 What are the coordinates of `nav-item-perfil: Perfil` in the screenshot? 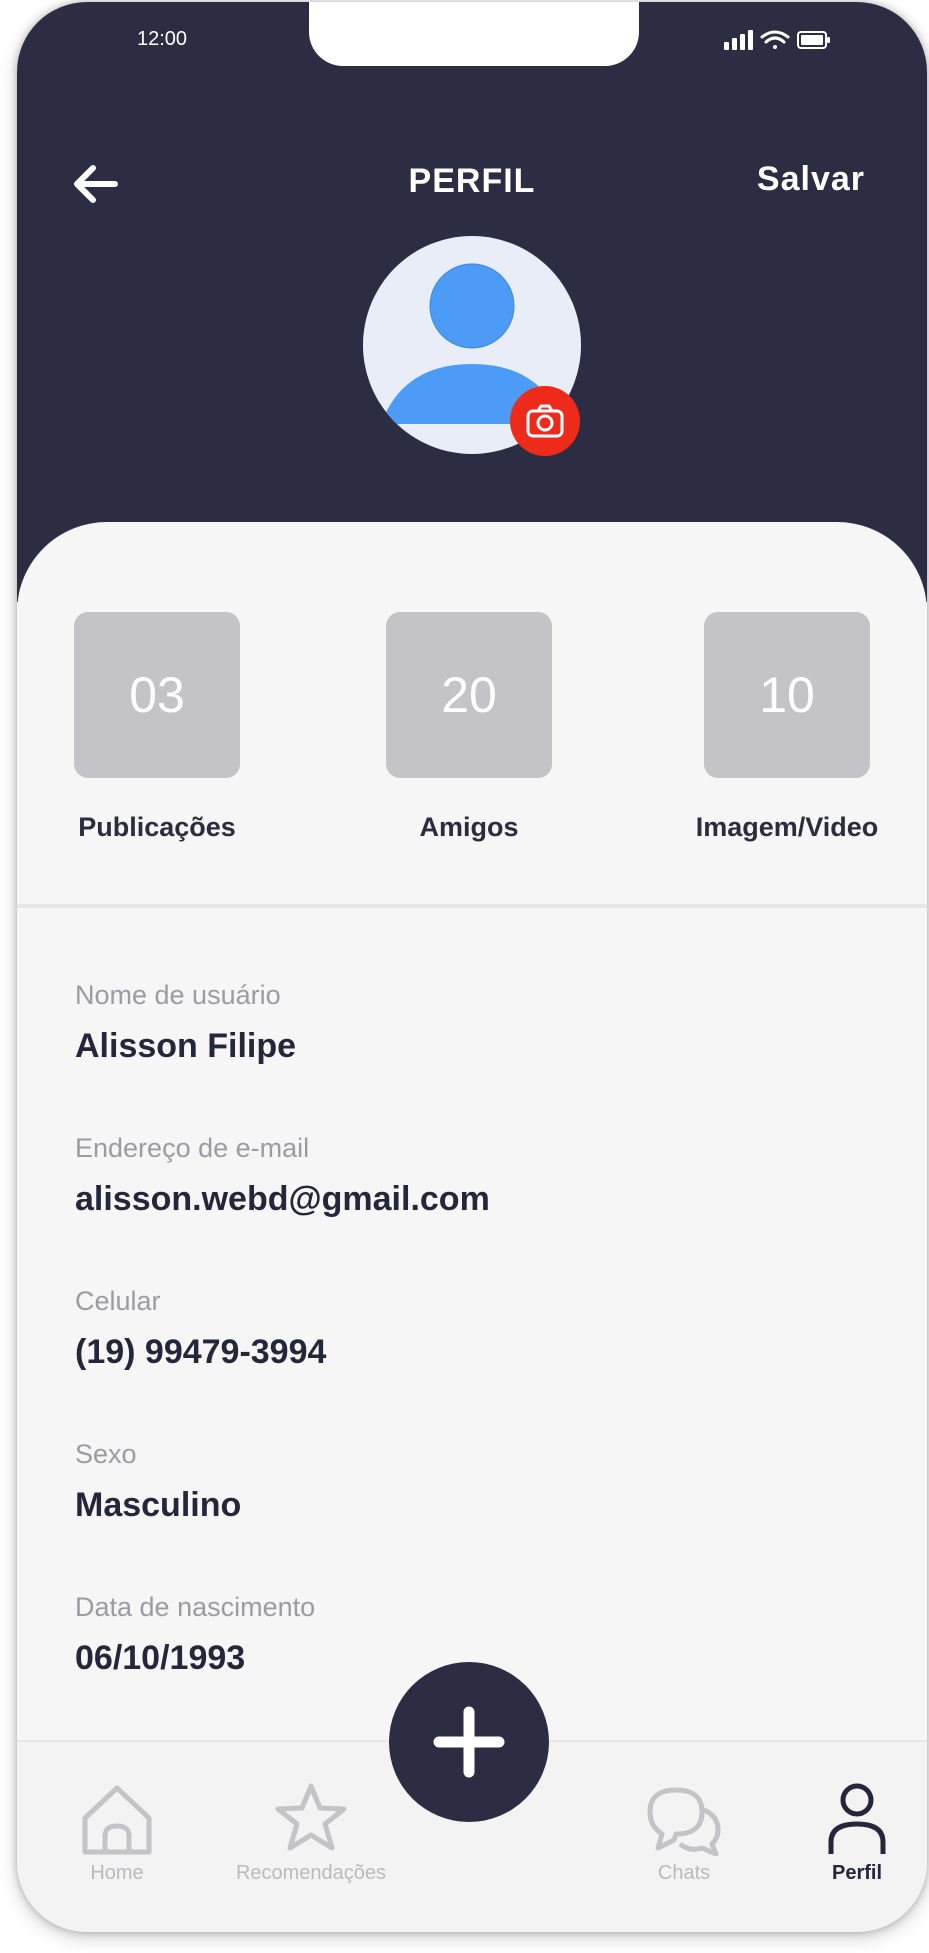 It's located at (842, 1832).